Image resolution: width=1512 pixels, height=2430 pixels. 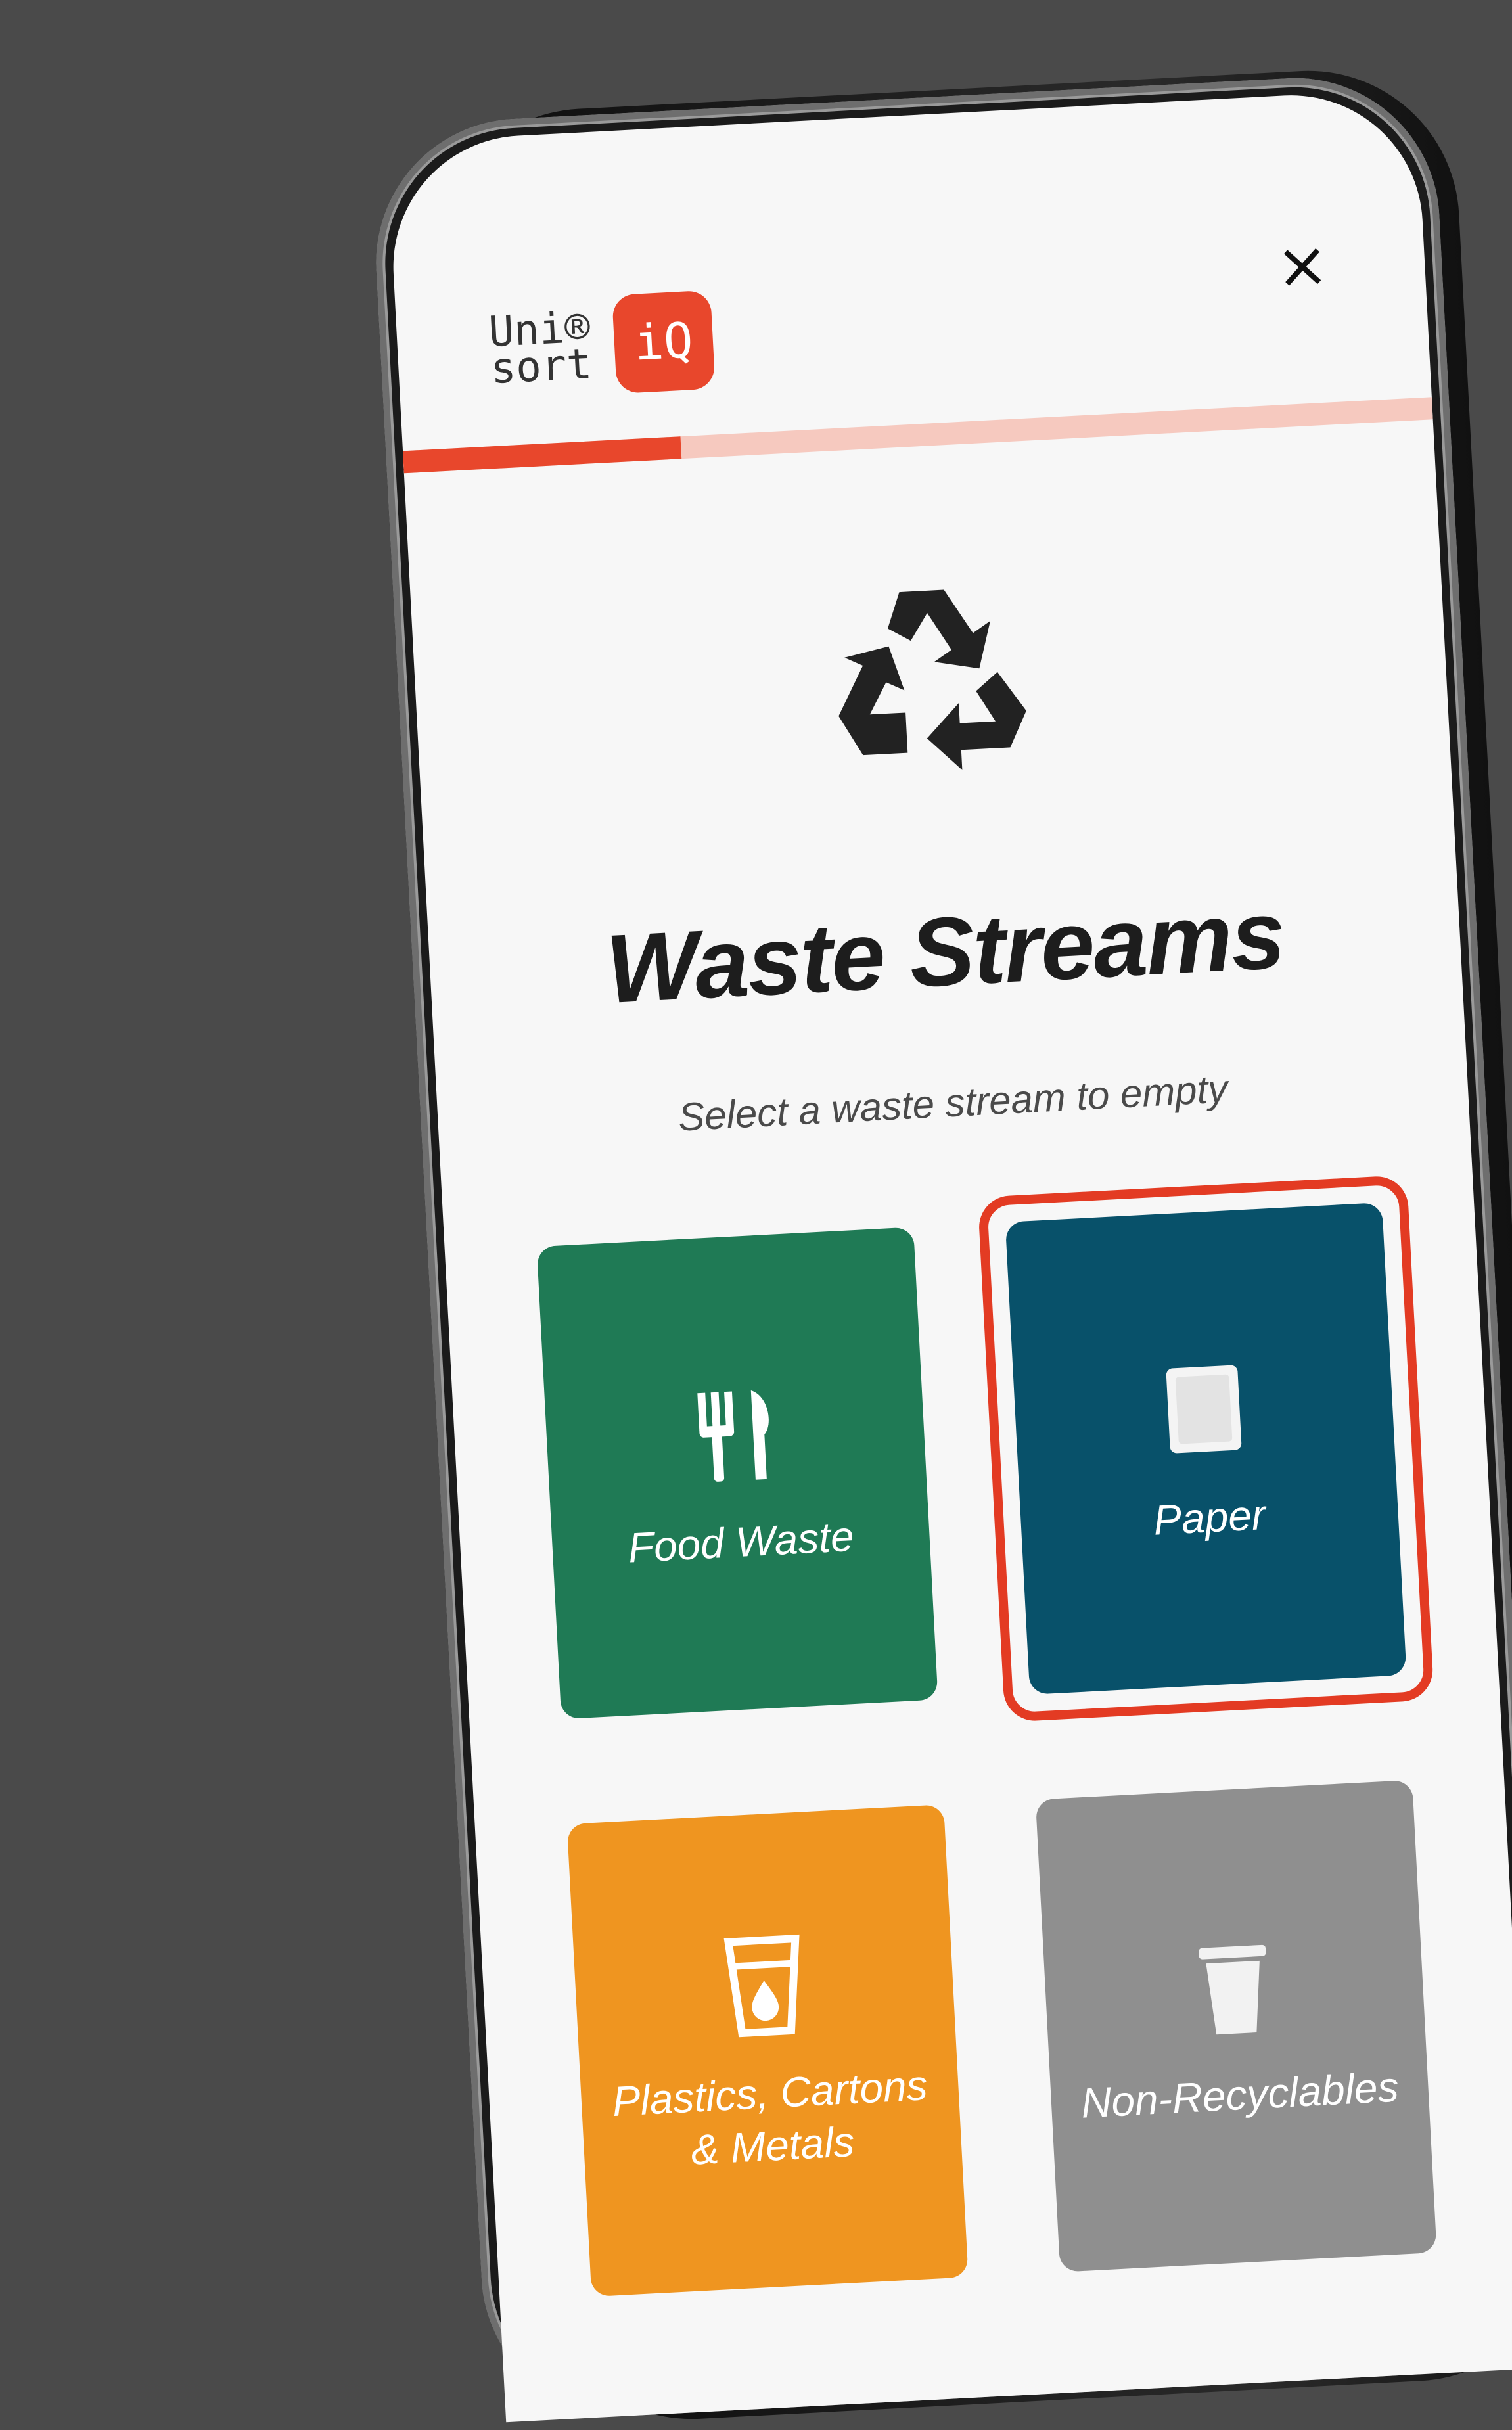 I want to click on cup-icon, so click(x=761, y=1986).